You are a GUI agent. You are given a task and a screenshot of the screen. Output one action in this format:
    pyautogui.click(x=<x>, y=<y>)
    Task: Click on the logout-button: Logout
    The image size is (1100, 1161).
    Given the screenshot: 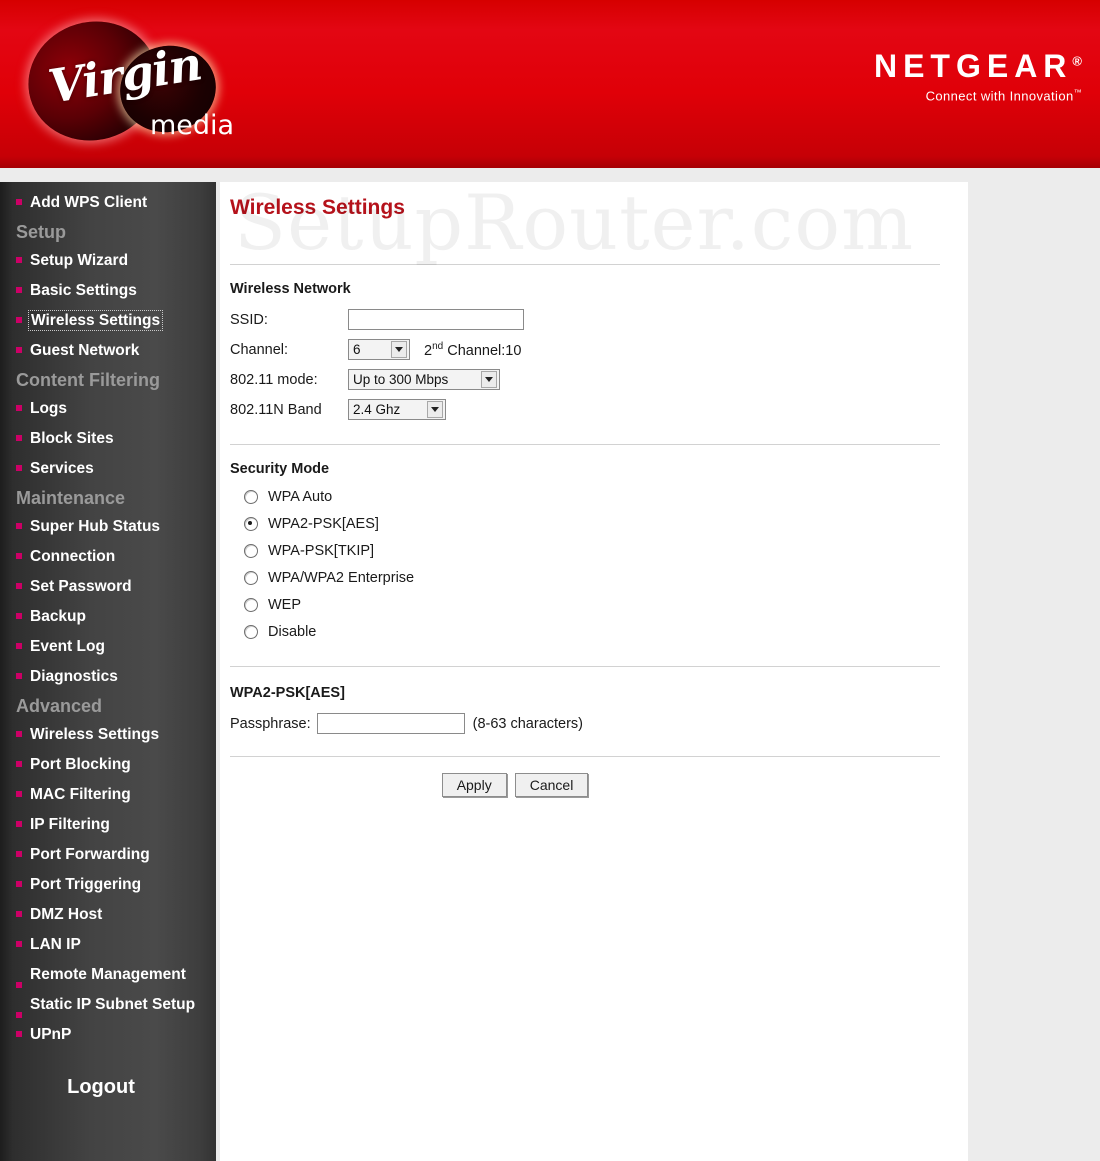 What is the action you would take?
    pyautogui.click(x=108, y=1087)
    